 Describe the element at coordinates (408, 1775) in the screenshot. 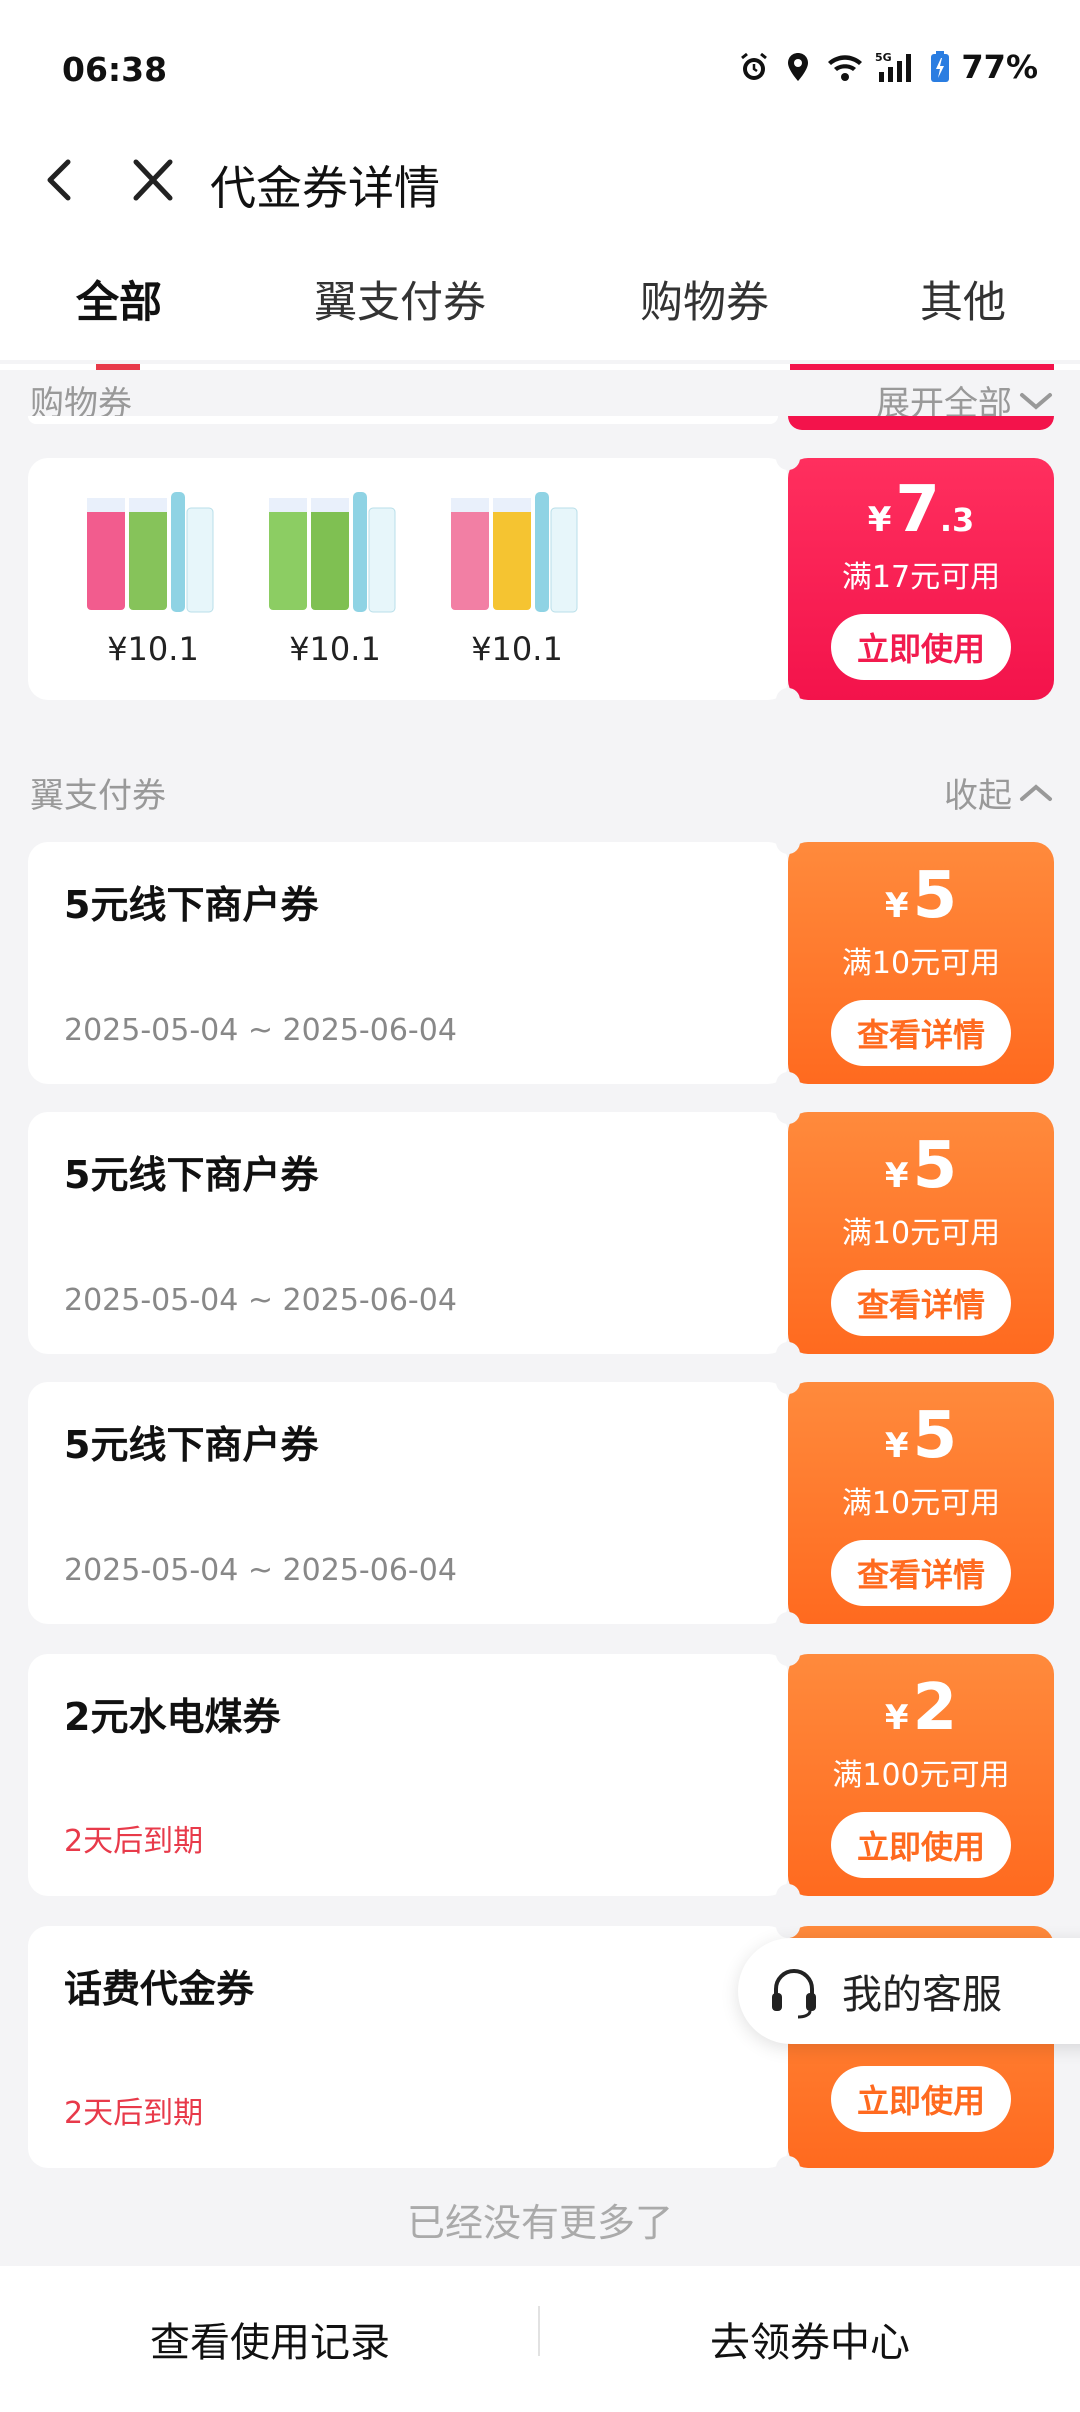

I see `coupon-card: 2元水电煤券 2天后到期` at that location.